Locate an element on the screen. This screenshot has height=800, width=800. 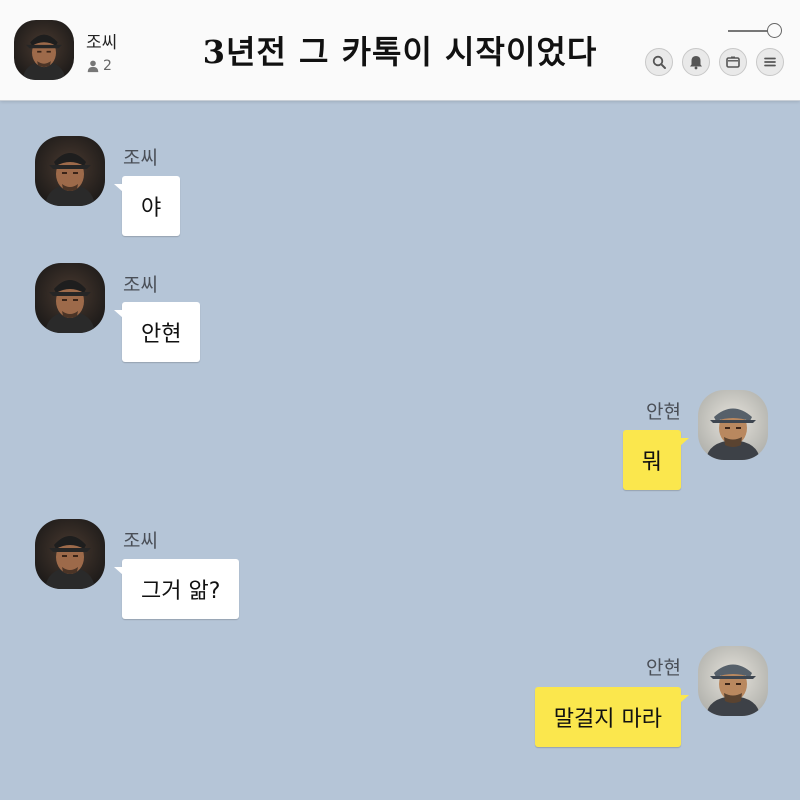
page-title: 3년전 그 카톡이 시작이었다 is located at coordinates (400, 52).